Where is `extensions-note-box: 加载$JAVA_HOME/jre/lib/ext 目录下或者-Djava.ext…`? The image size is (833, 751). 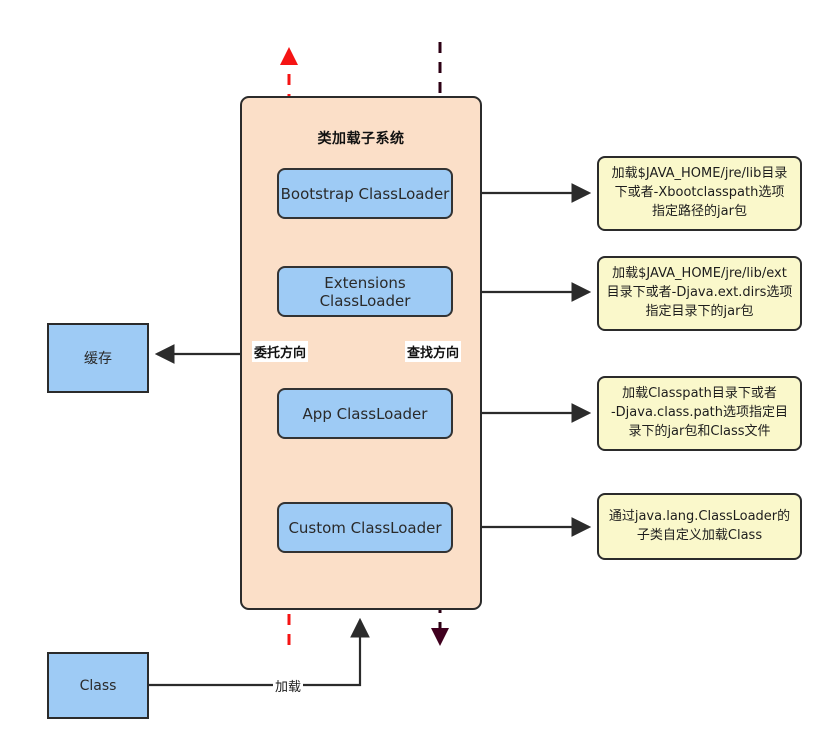 extensions-note-box: 加载$JAVA_HOME/jre/lib/ext 目录下或者-Djava.ext… is located at coordinates (699, 293).